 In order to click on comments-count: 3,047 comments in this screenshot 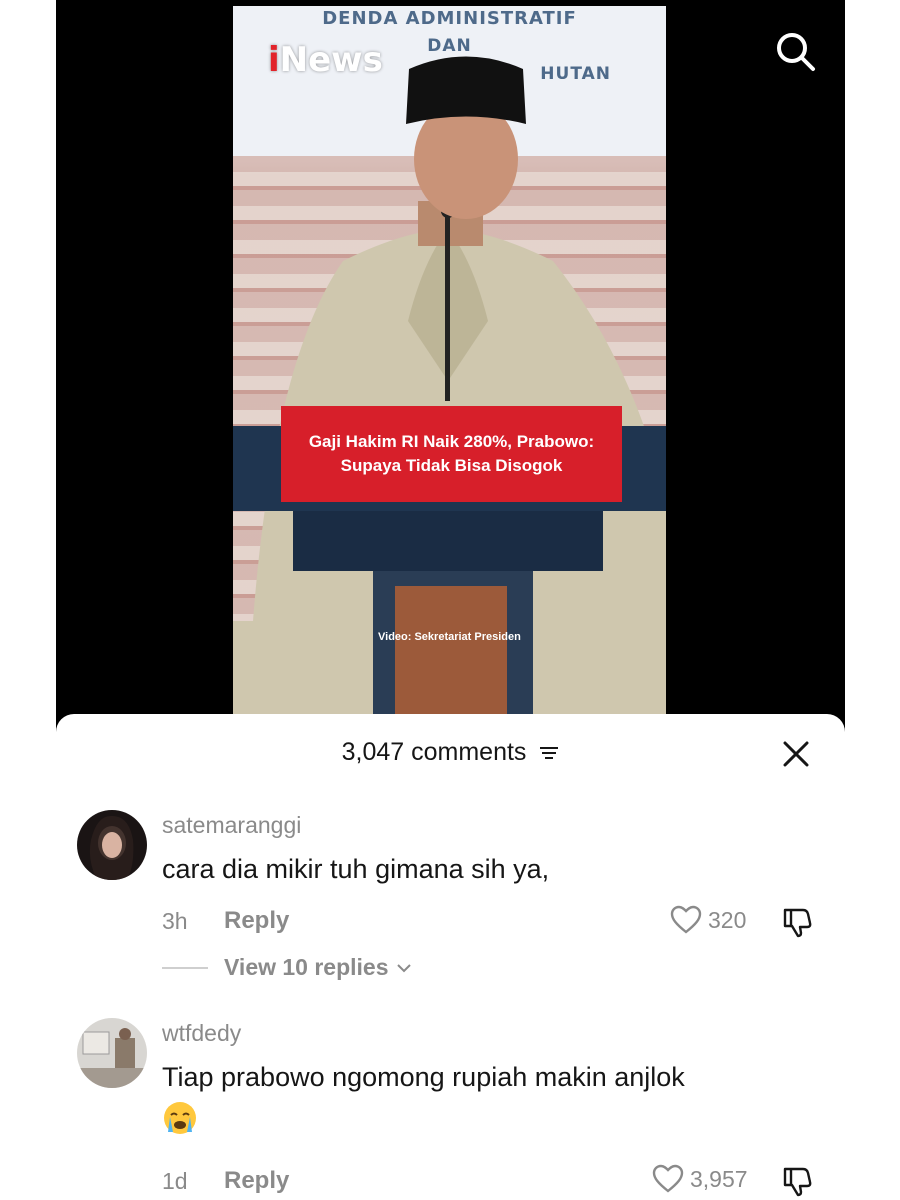, I will do `click(450, 752)`.